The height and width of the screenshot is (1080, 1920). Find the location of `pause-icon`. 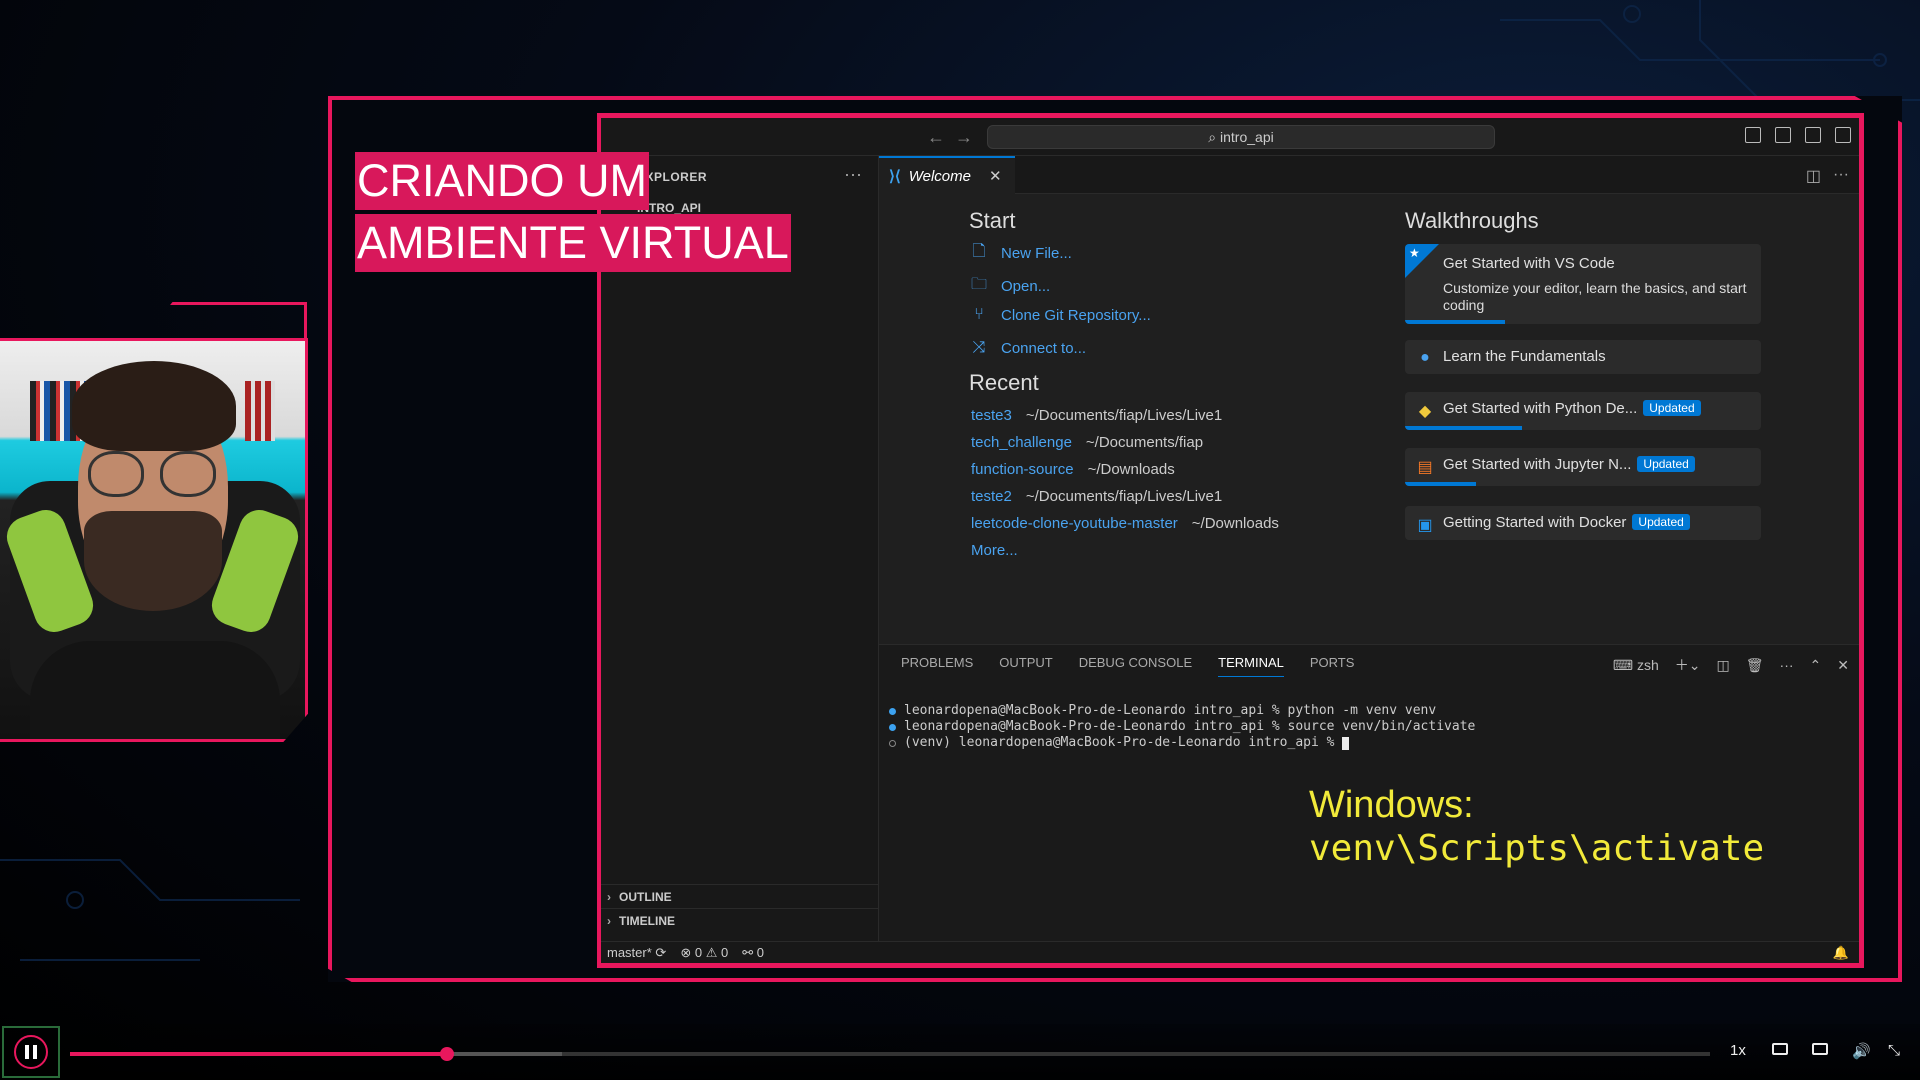

pause-icon is located at coordinates (31, 1052).